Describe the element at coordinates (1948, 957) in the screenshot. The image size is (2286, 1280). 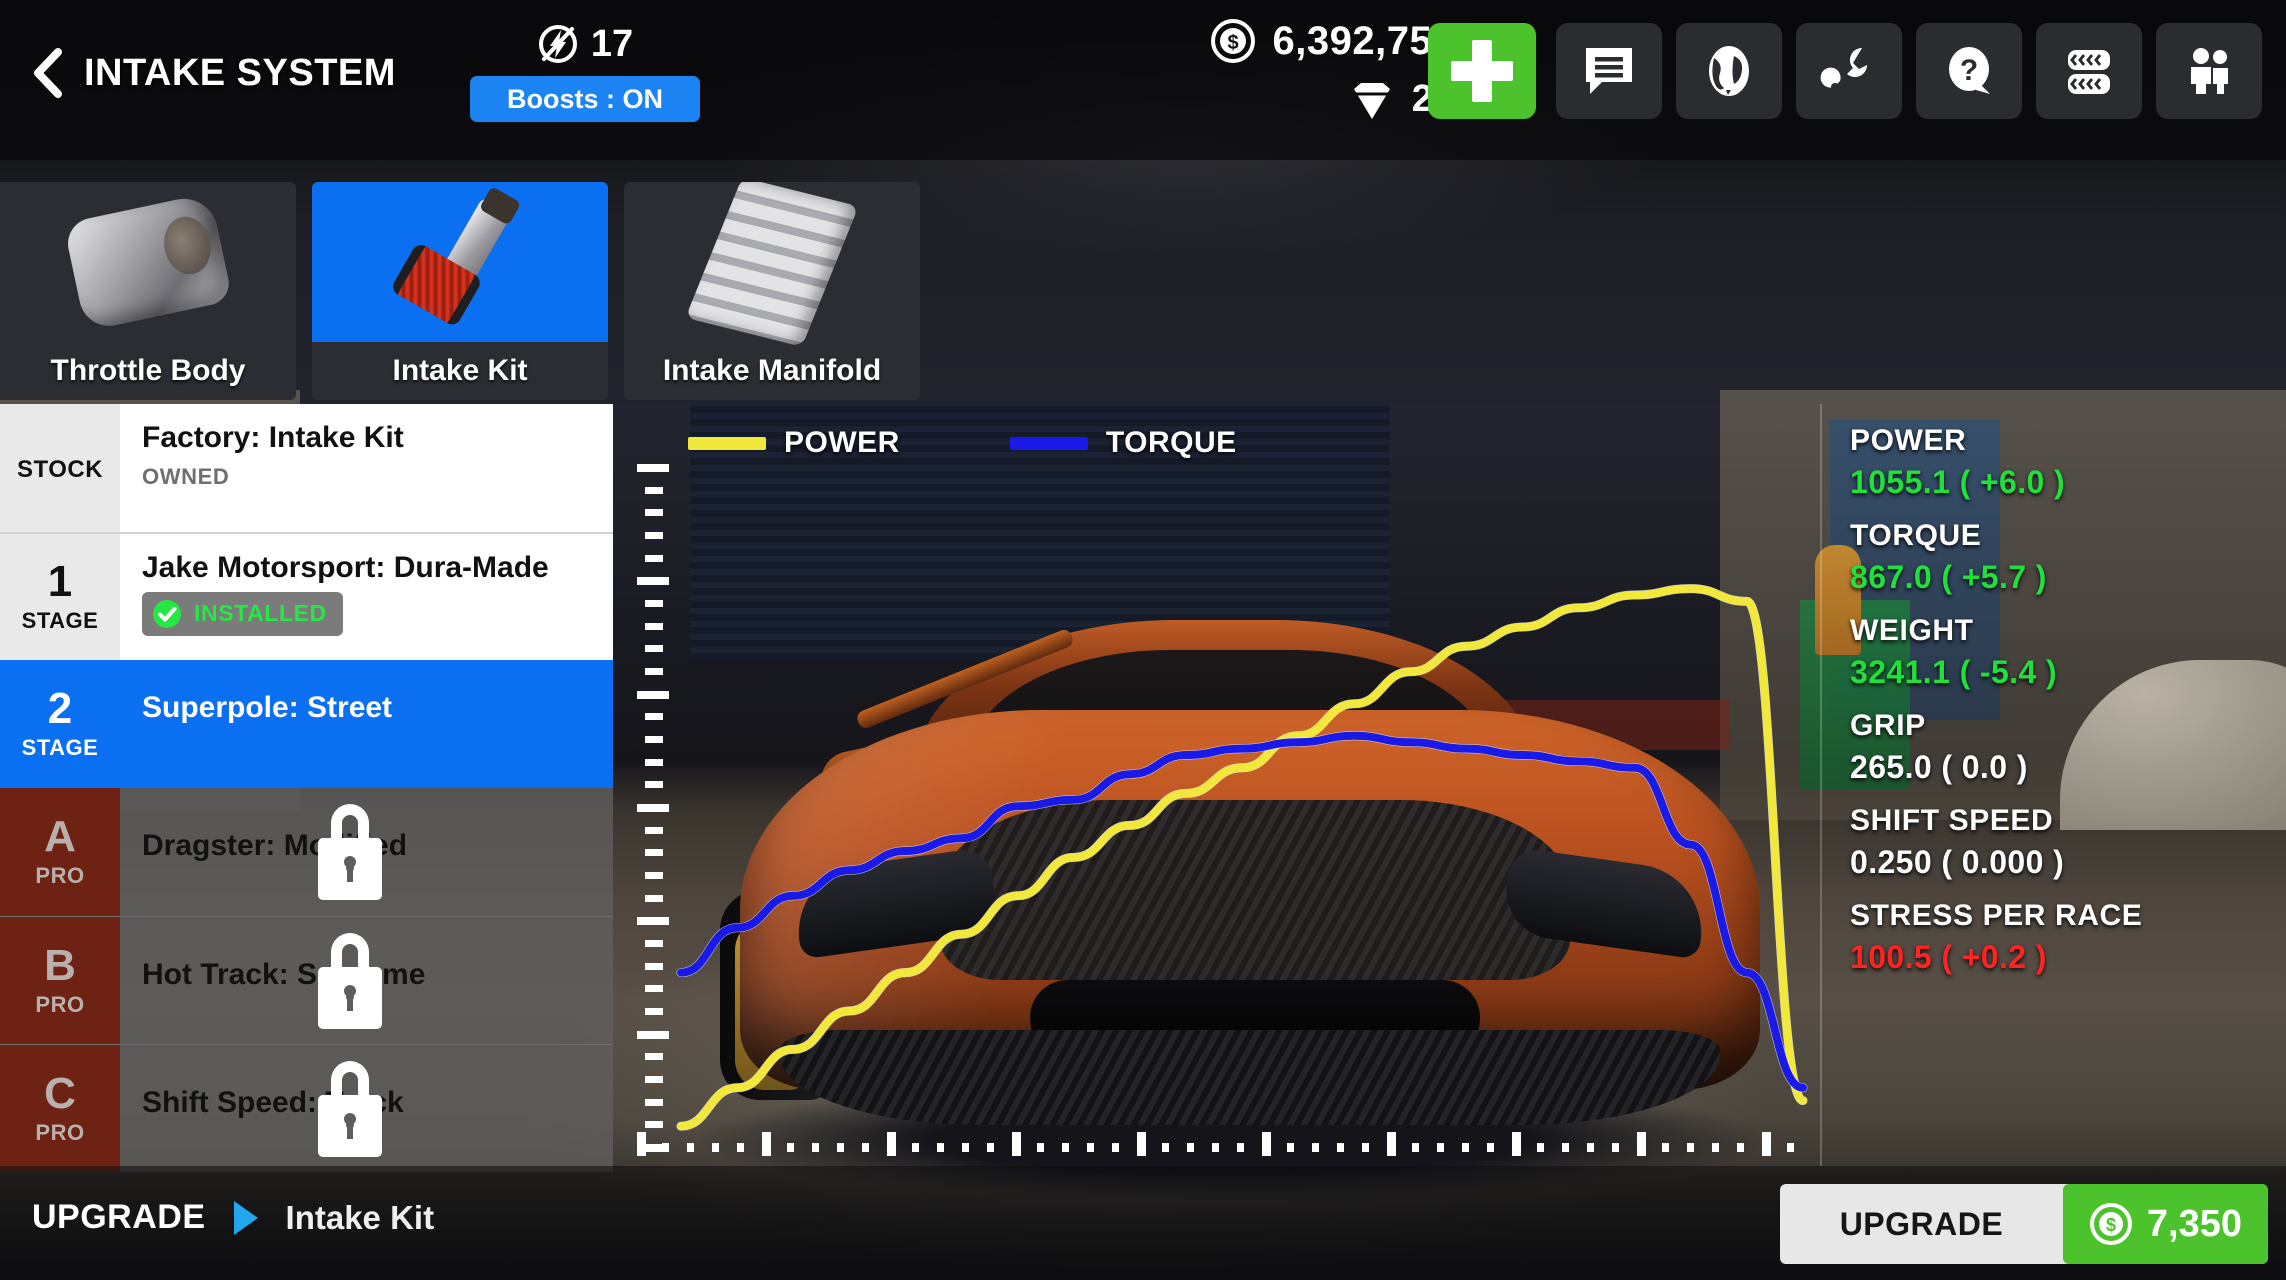
I see `stat-value: 100.5 ( +0.2 )` at that location.